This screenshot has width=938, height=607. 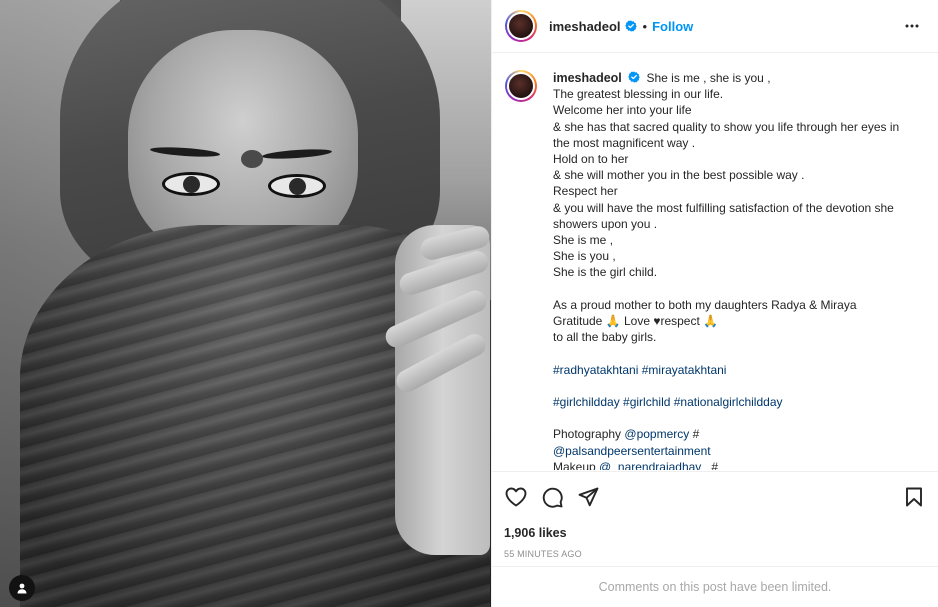 What do you see at coordinates (715, 586) in the screenshot?
I see `comments-limited-notice: Comments on this post have been limited.` at bounding box center [715, 586].